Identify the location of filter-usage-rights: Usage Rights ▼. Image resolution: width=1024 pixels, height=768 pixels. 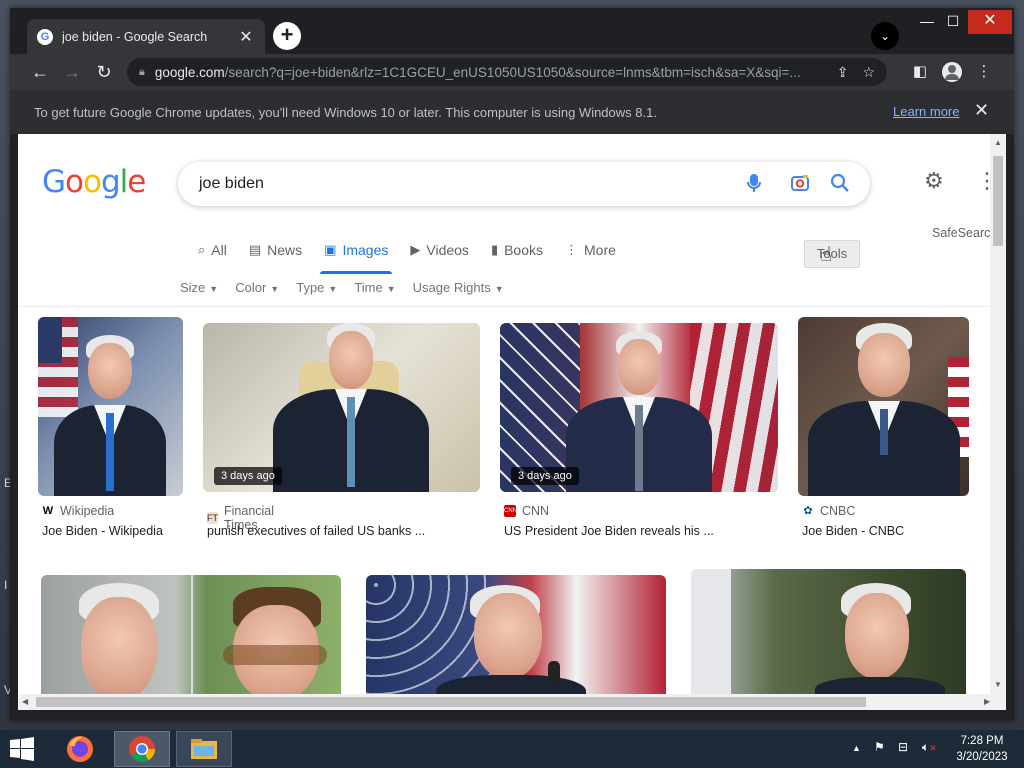
(458, 287).